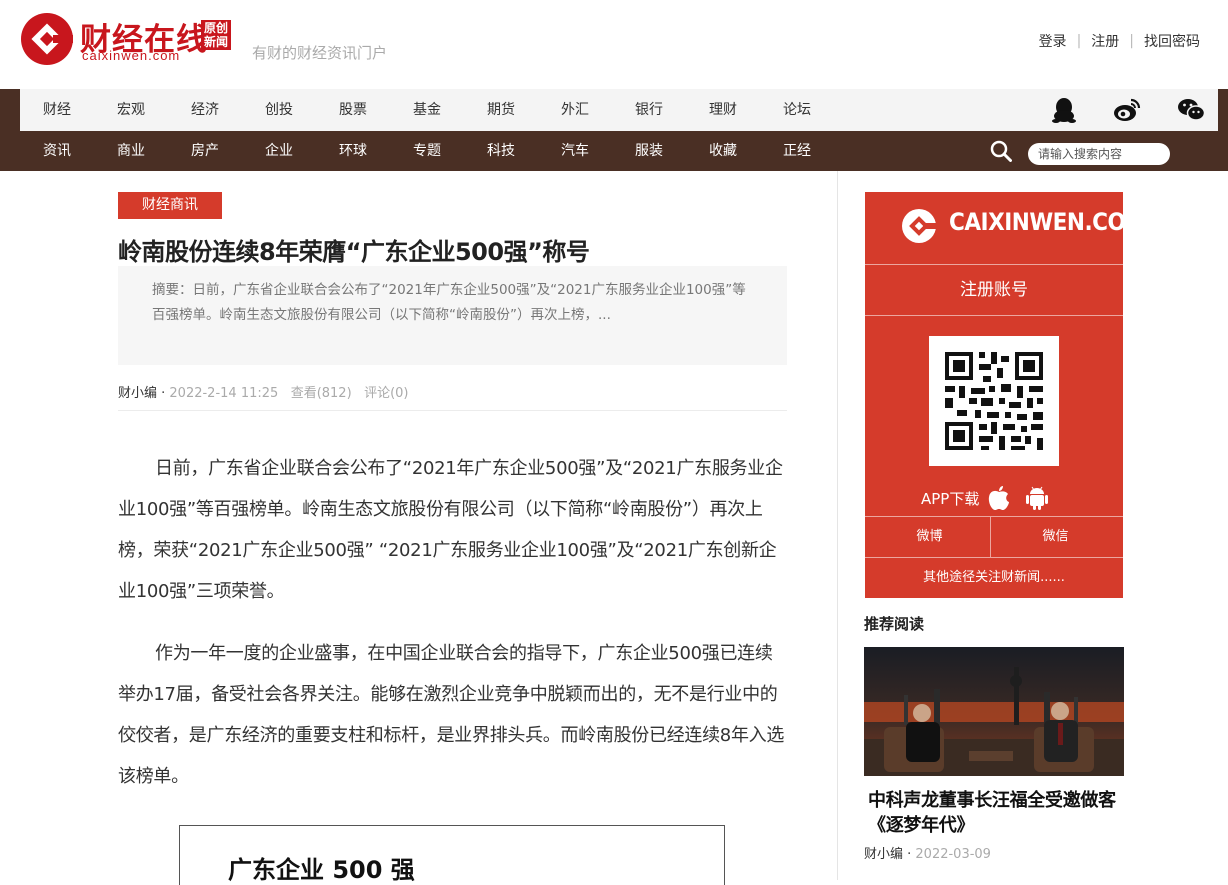  I want to click on nav-item-waihui: 外汇, so click(575, 110).